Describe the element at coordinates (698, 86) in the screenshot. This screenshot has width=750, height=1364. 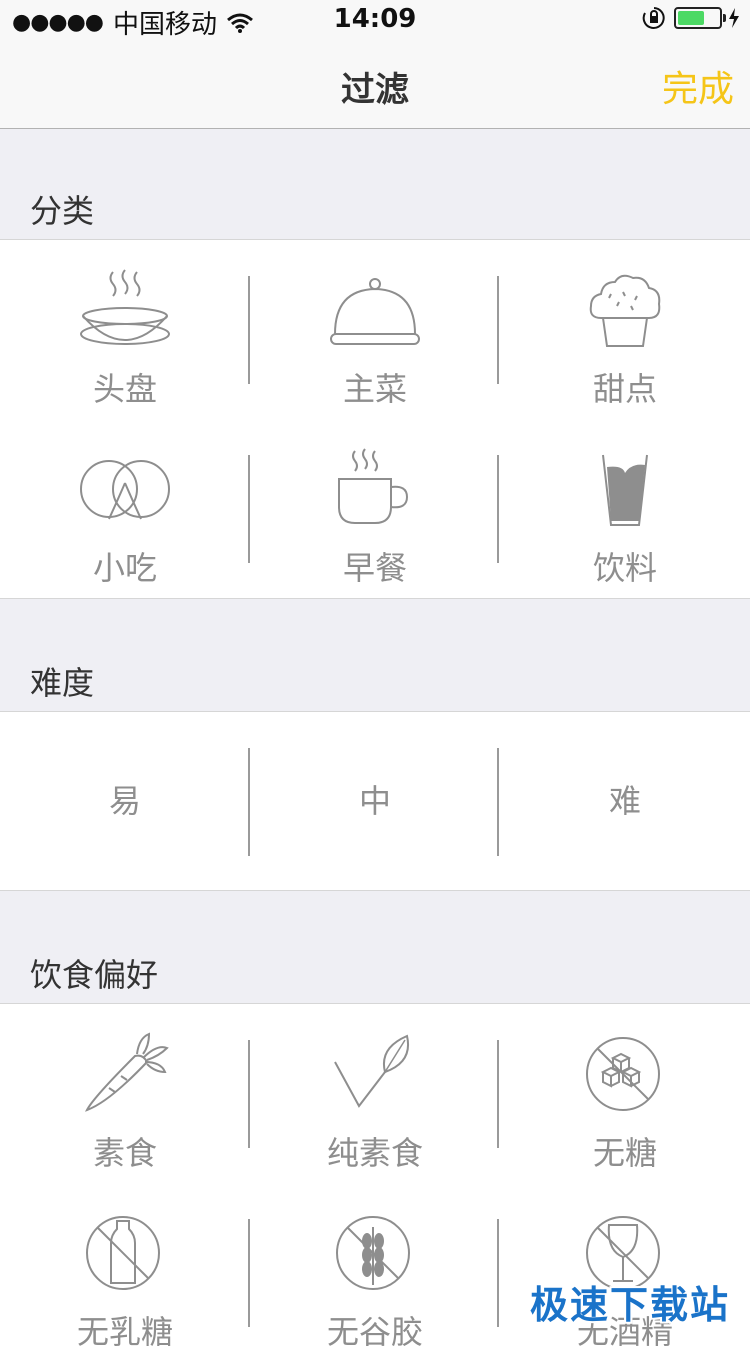
I see `done-button: 完成` at that location.